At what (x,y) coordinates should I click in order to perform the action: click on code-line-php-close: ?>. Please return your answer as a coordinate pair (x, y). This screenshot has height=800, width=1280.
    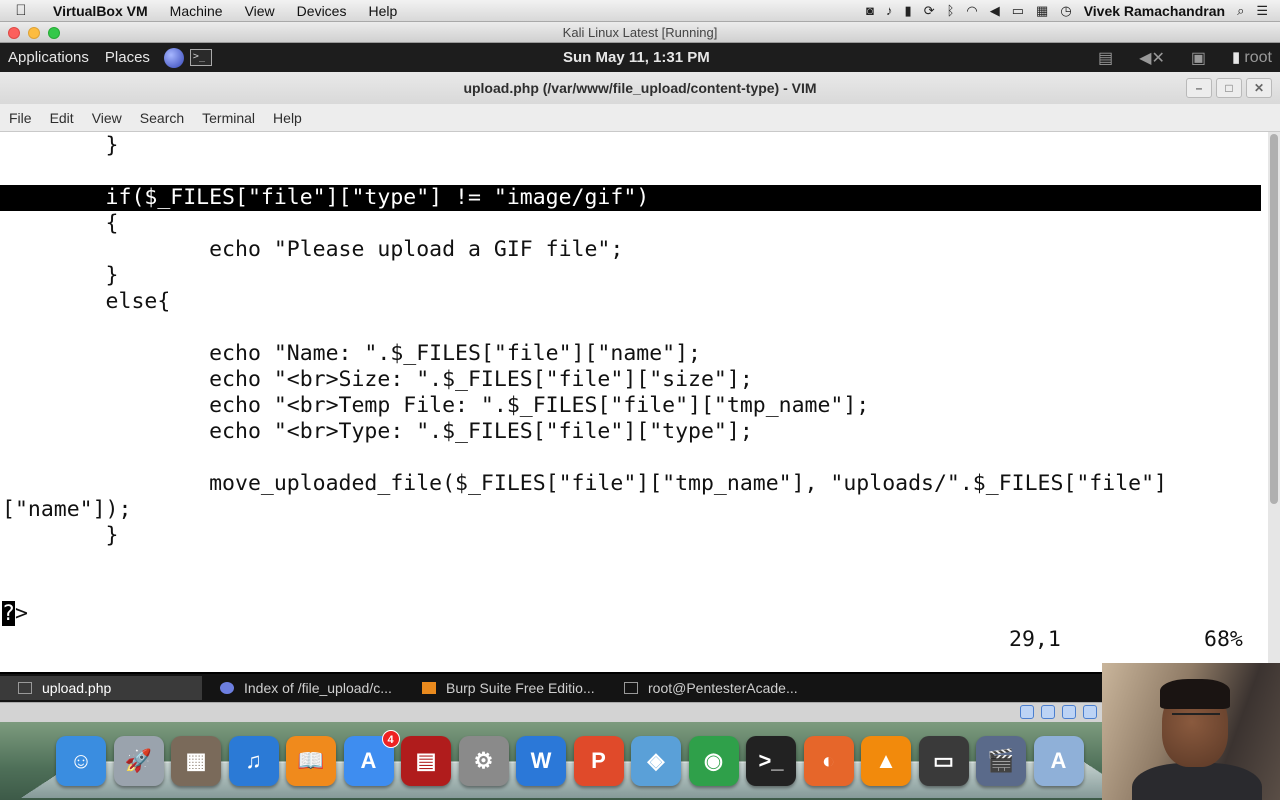
    Looking at the image, I should click on (15, 614).